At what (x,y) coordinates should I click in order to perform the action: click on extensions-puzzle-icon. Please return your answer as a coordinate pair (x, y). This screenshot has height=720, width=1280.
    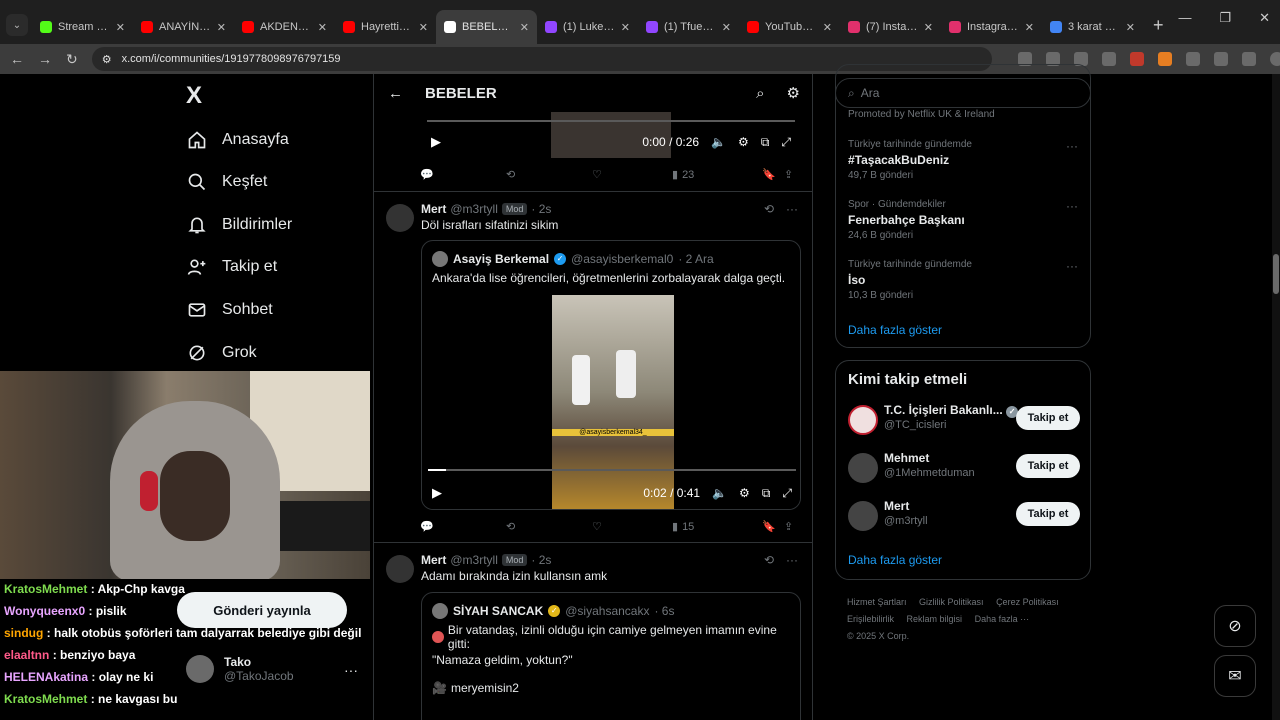
    Looking at the image, I should click on (1220, 59).